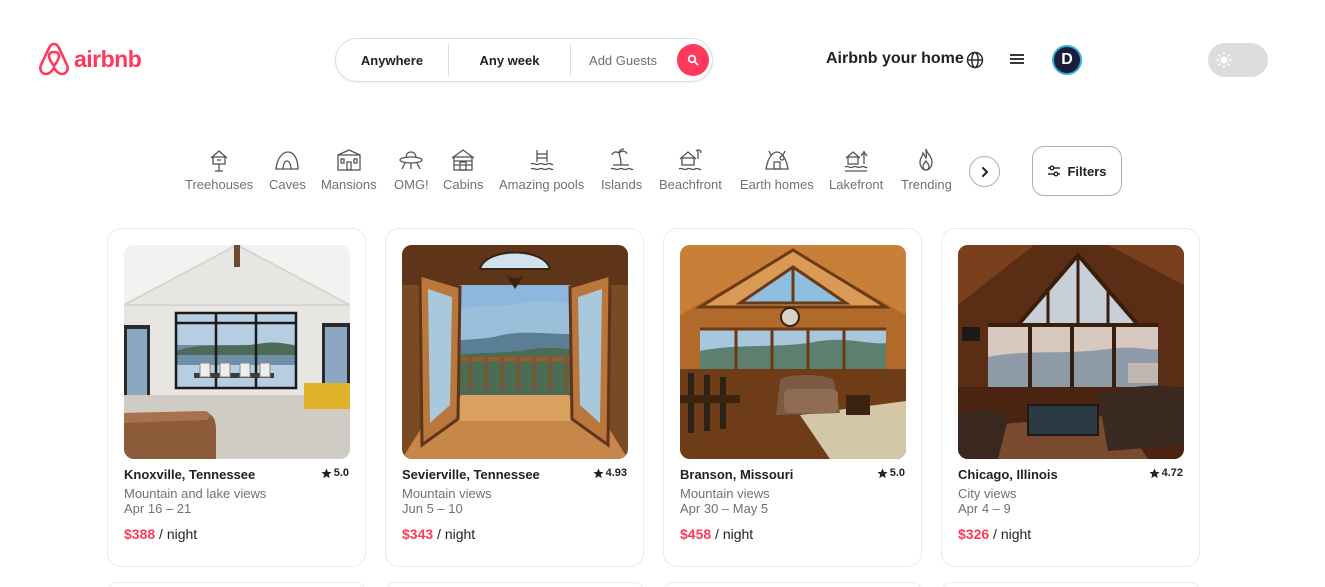  I want to click on listing-rating: 4.93, so click(610, 473).